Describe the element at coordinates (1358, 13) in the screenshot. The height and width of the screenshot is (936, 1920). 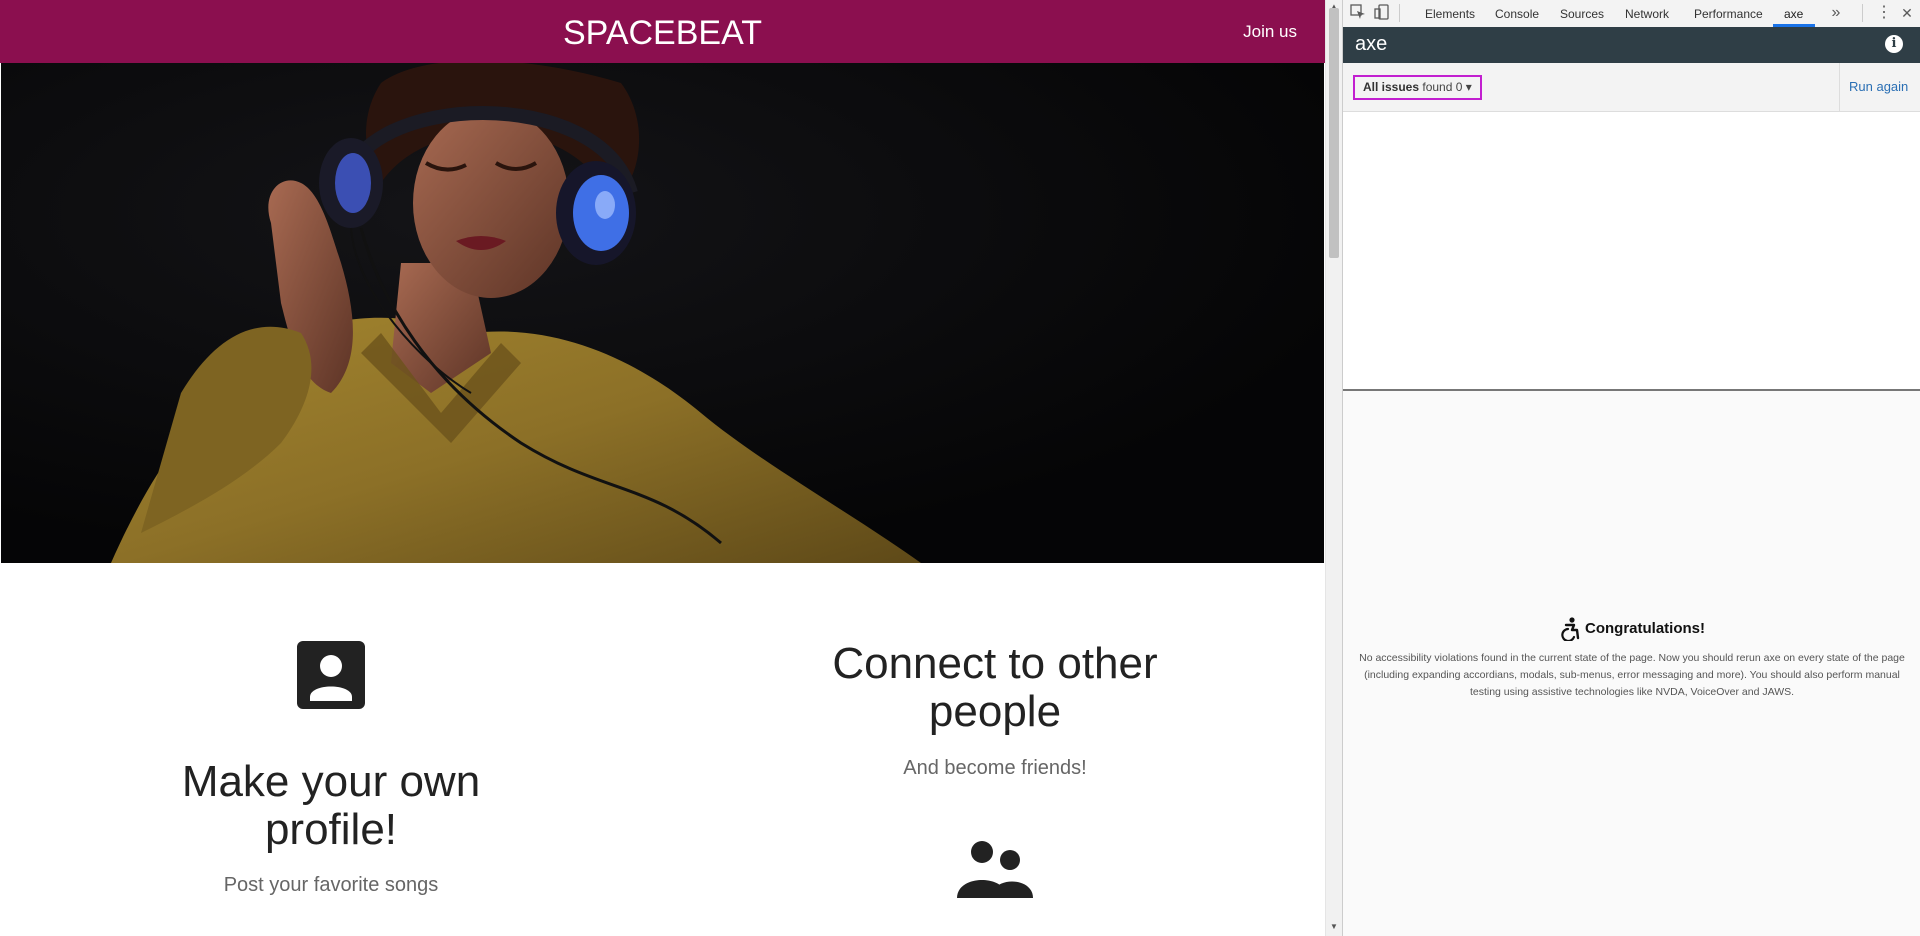
I see `inspect-element-icon` at that location.